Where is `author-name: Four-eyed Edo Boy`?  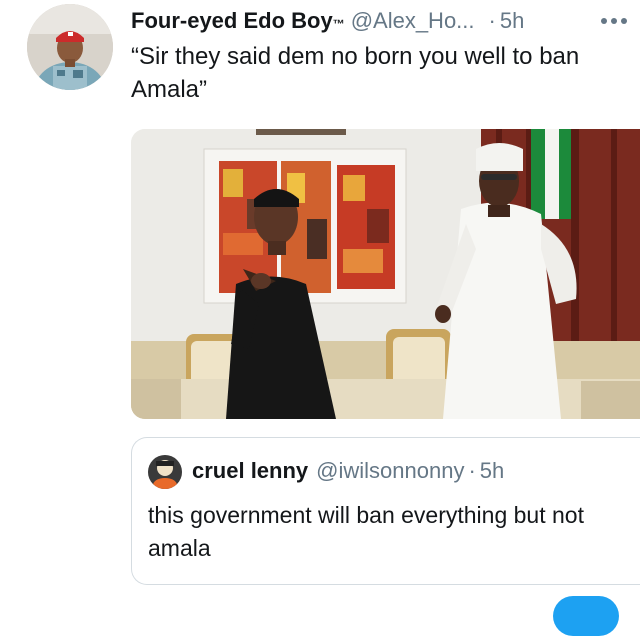 author-name: Four-eyed Edo Boy is located at coordinates (232, 20).